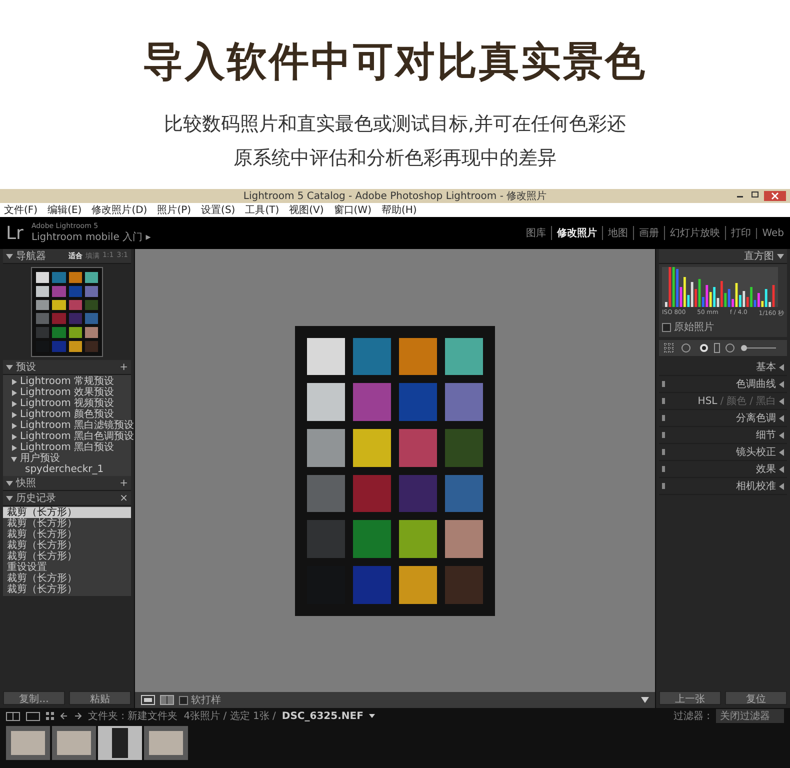  Describe the element at coordinates (67, 403) in the screenshot. I see `preset-folder: Lightroom 视频预设` at that location.